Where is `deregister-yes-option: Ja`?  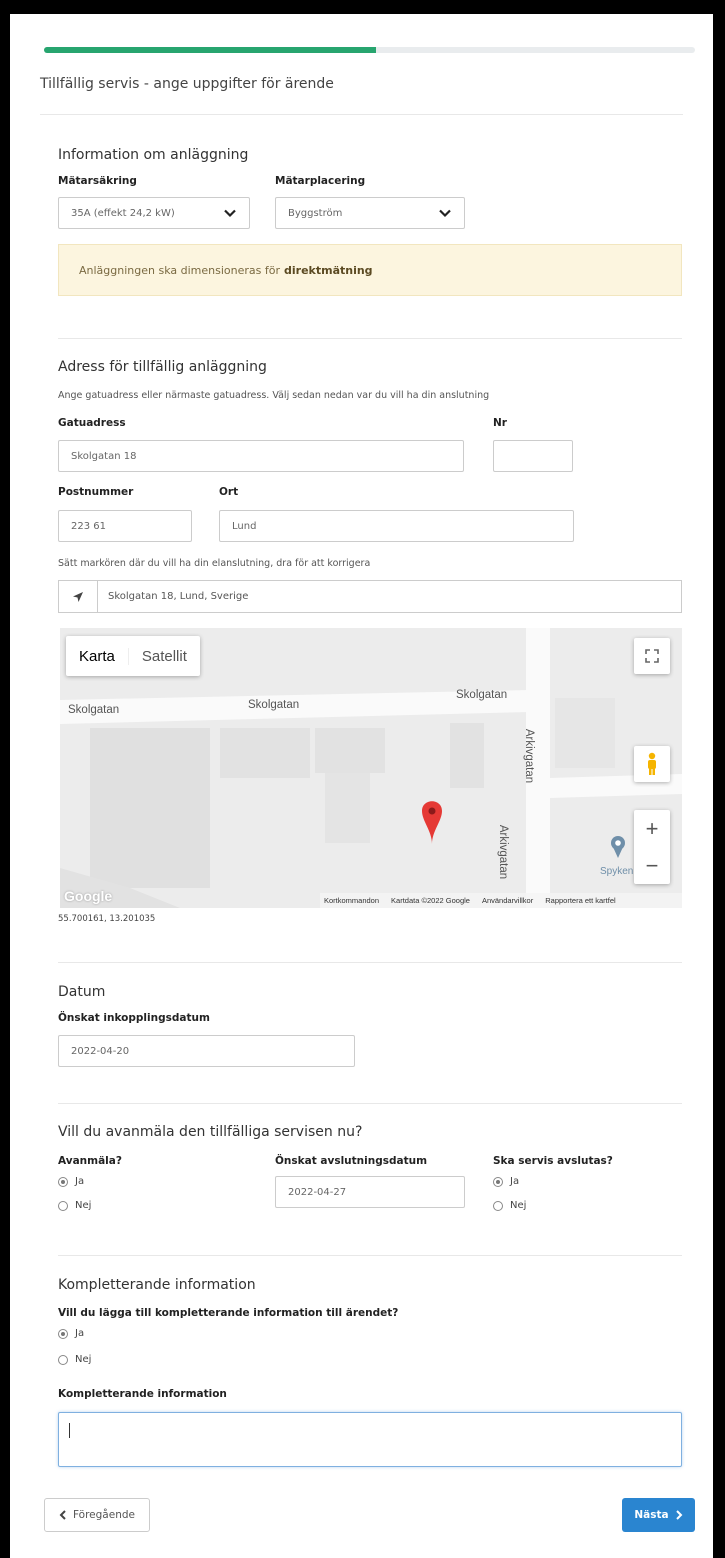
deregister-yes-option: Ja is located at coordinates (71, 1181).